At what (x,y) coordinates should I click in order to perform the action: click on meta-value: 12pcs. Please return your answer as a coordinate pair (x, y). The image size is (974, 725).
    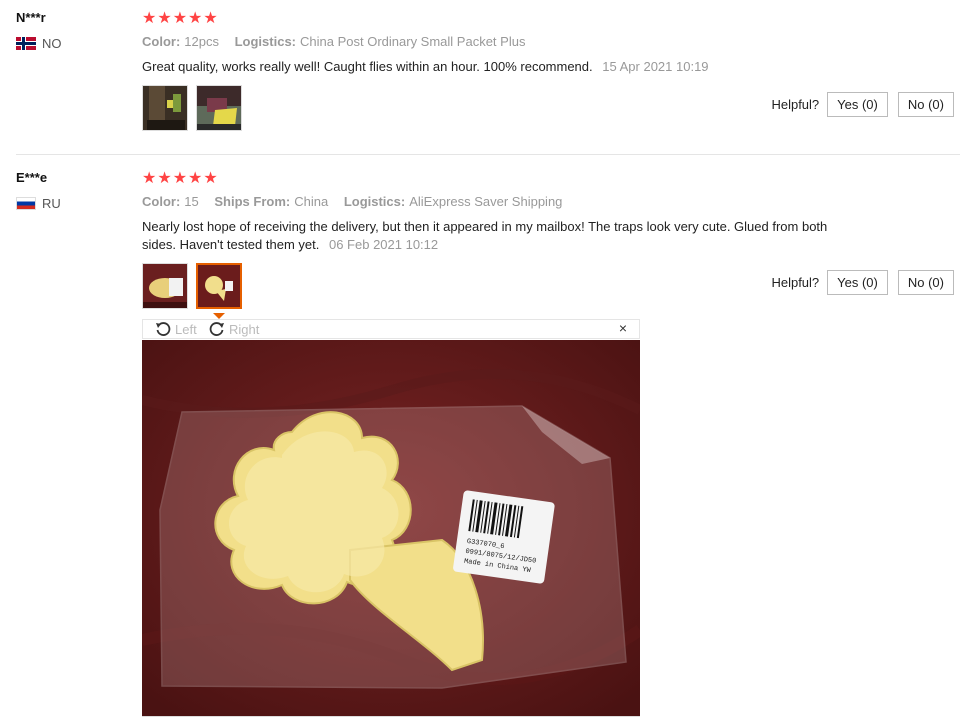
    Looking at the image, I should click on (201, 41).